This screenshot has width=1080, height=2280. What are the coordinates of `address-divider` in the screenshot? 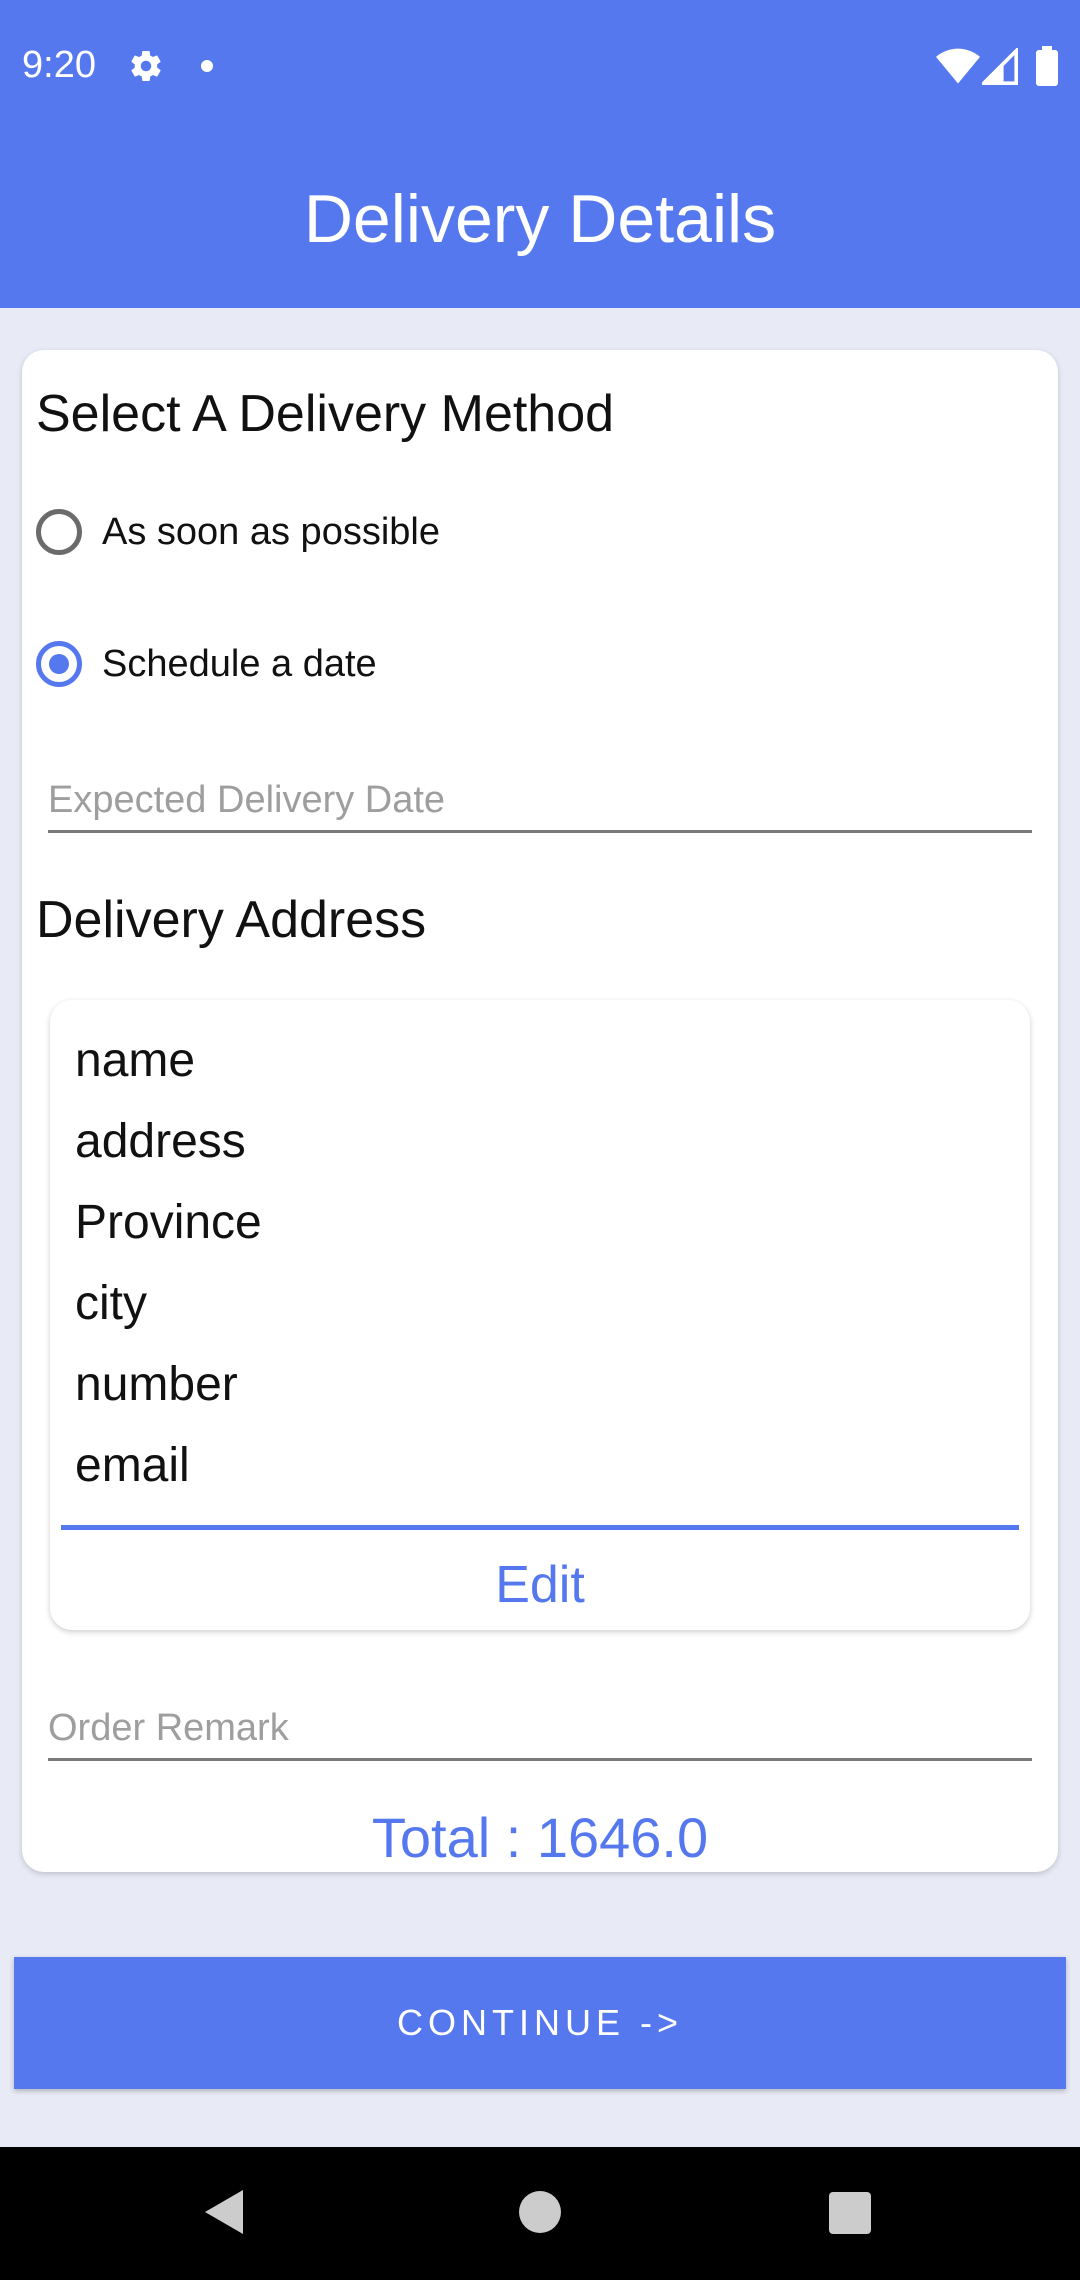 It's located at (540, 1527).